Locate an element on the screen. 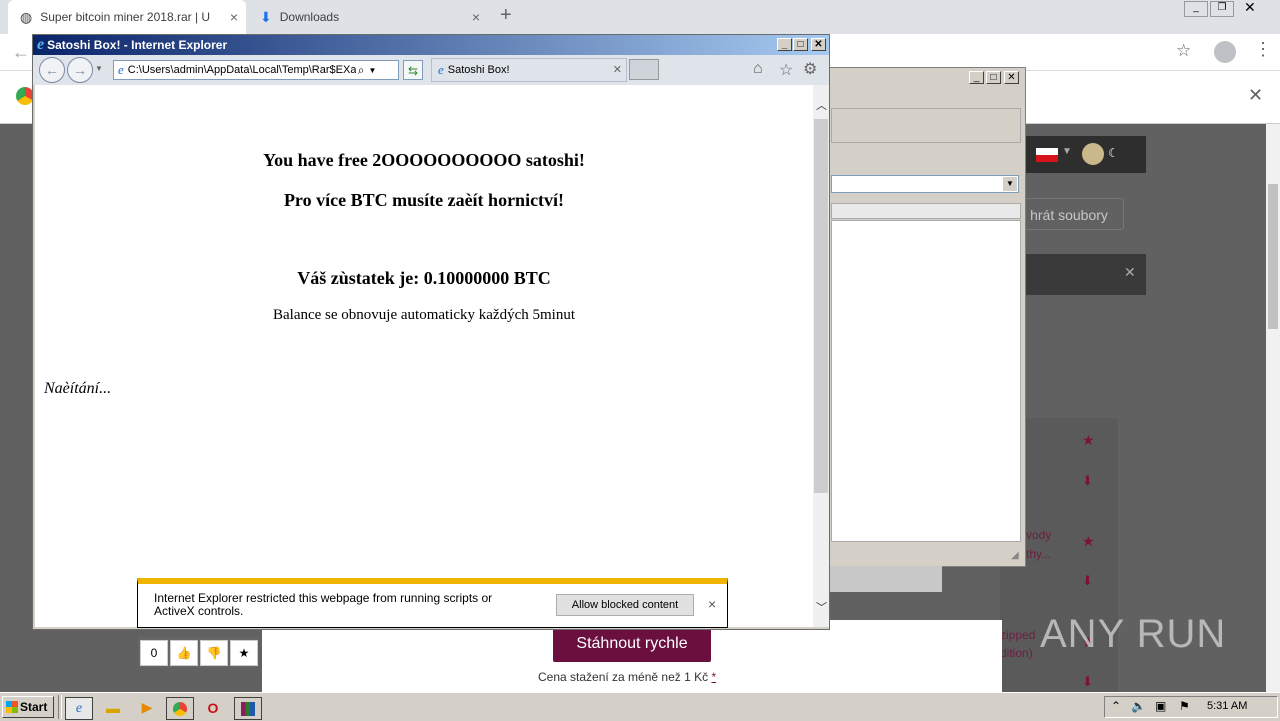 The image size is (1280, 721). file-title-fragment: dition) is located at coordinates (1016, 653).